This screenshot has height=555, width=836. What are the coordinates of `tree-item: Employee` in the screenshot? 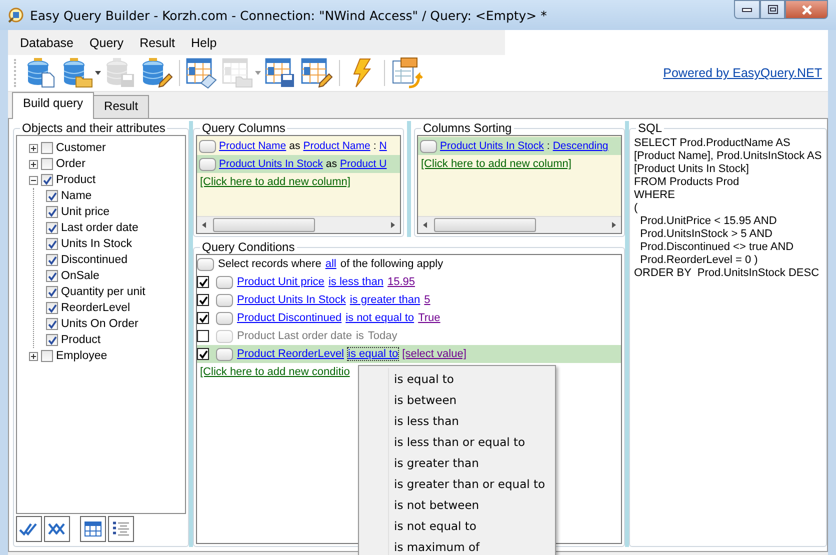 It's located at (82, 356).